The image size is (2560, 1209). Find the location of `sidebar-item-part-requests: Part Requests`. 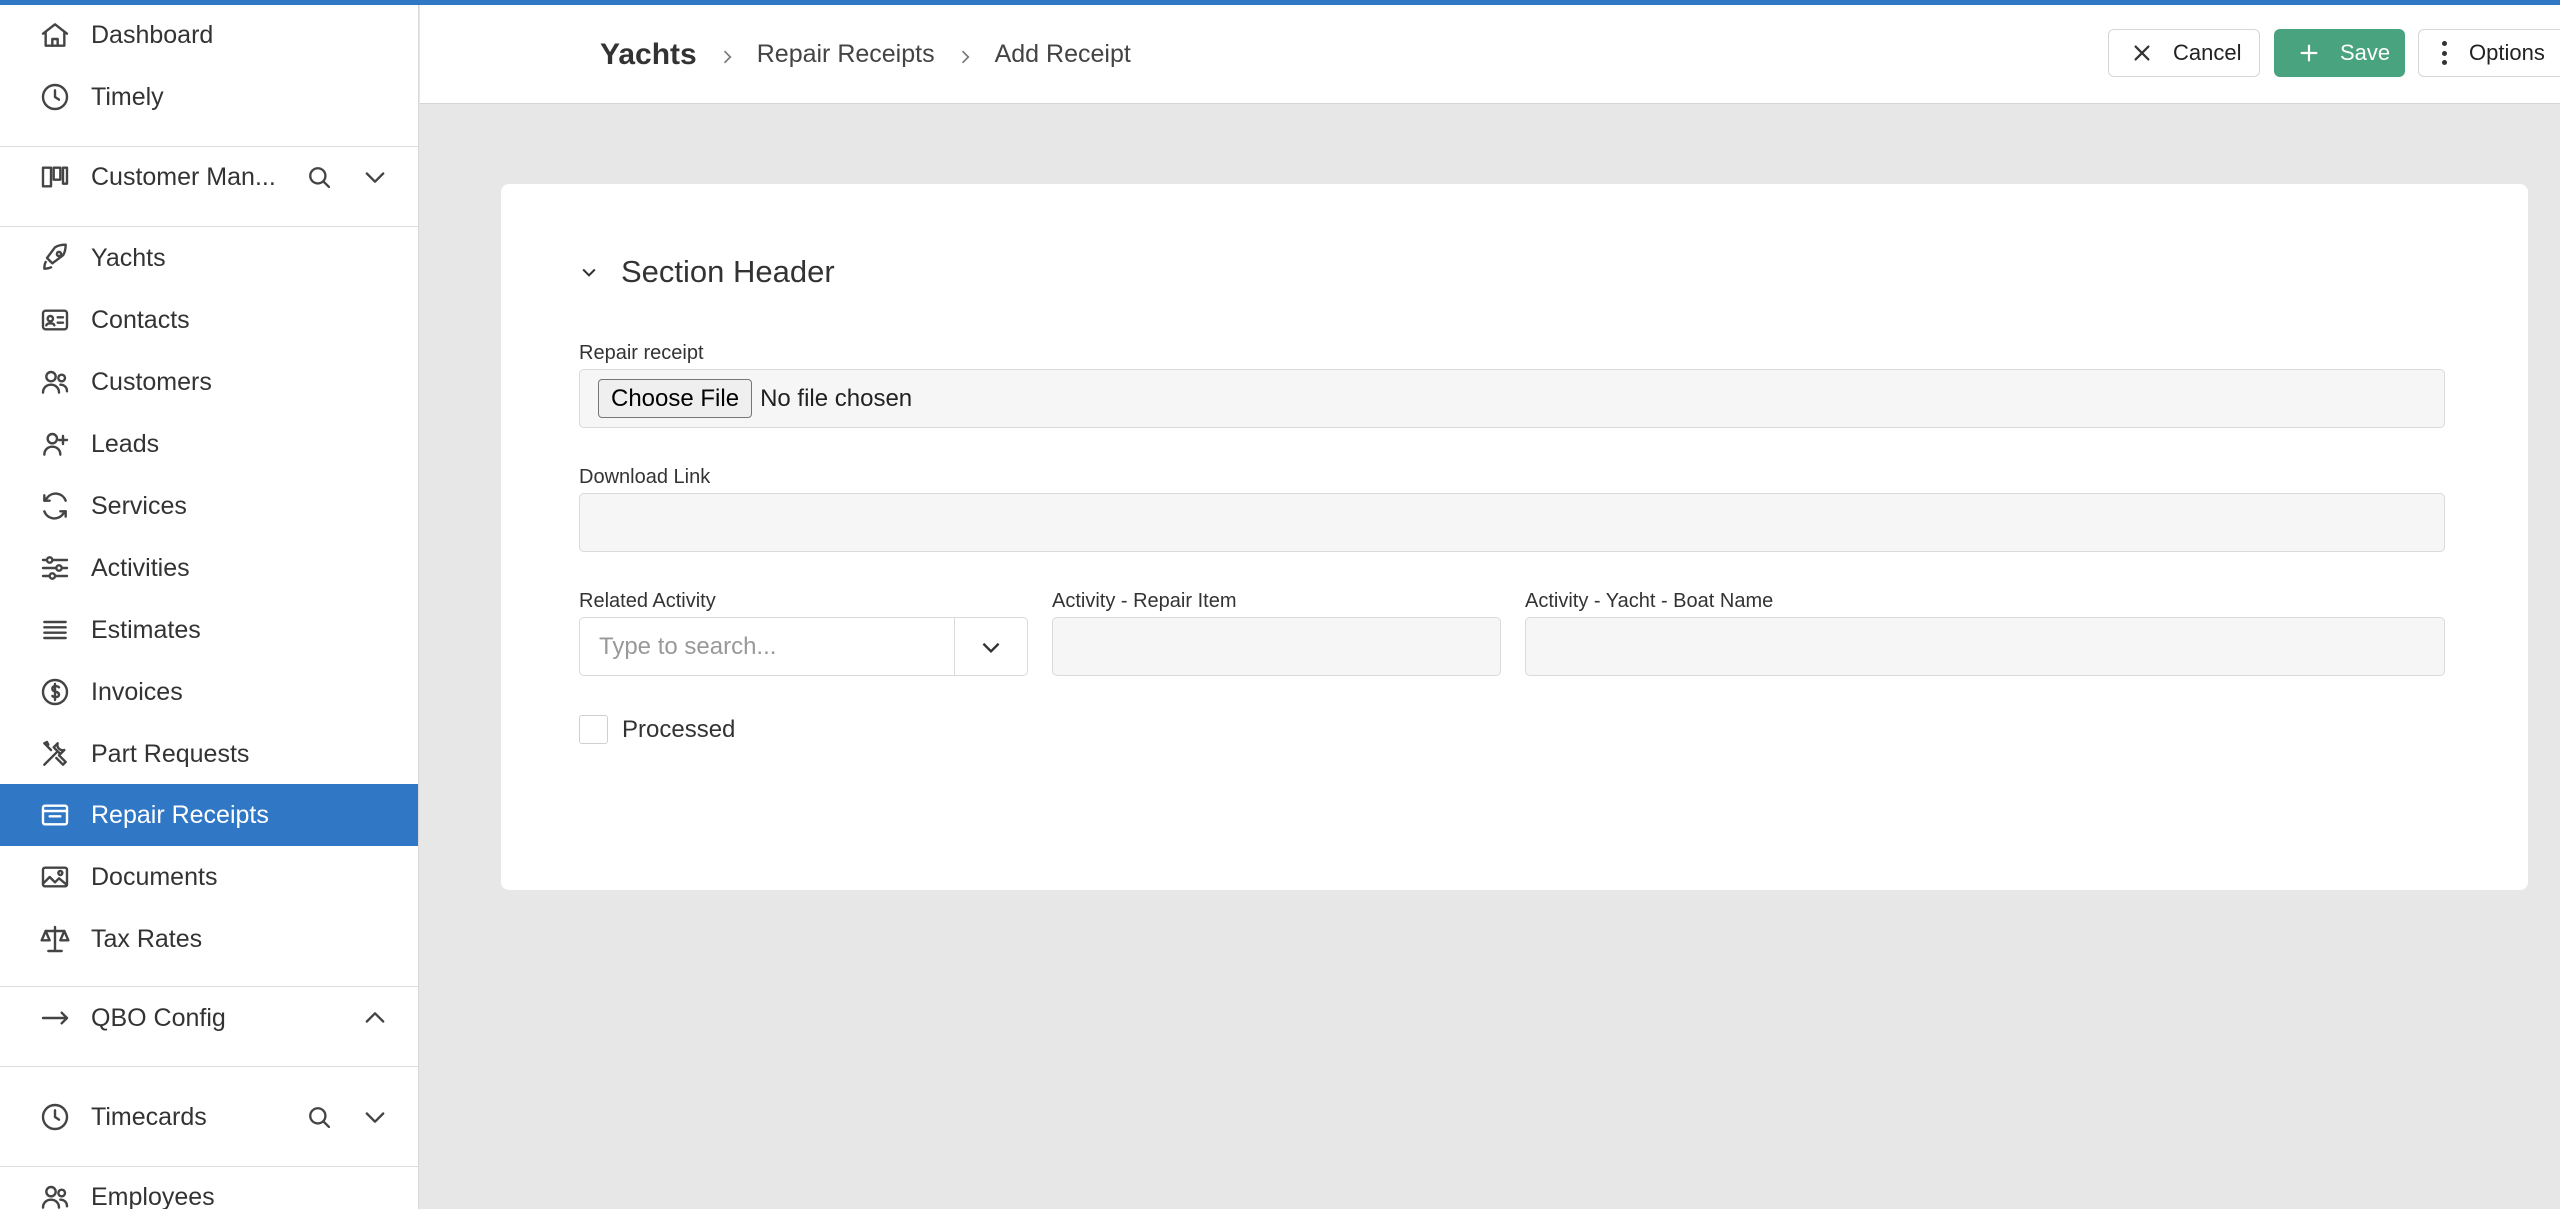

sidebar-item-part-requests: Part Requests is located at coordinates (209, 754).